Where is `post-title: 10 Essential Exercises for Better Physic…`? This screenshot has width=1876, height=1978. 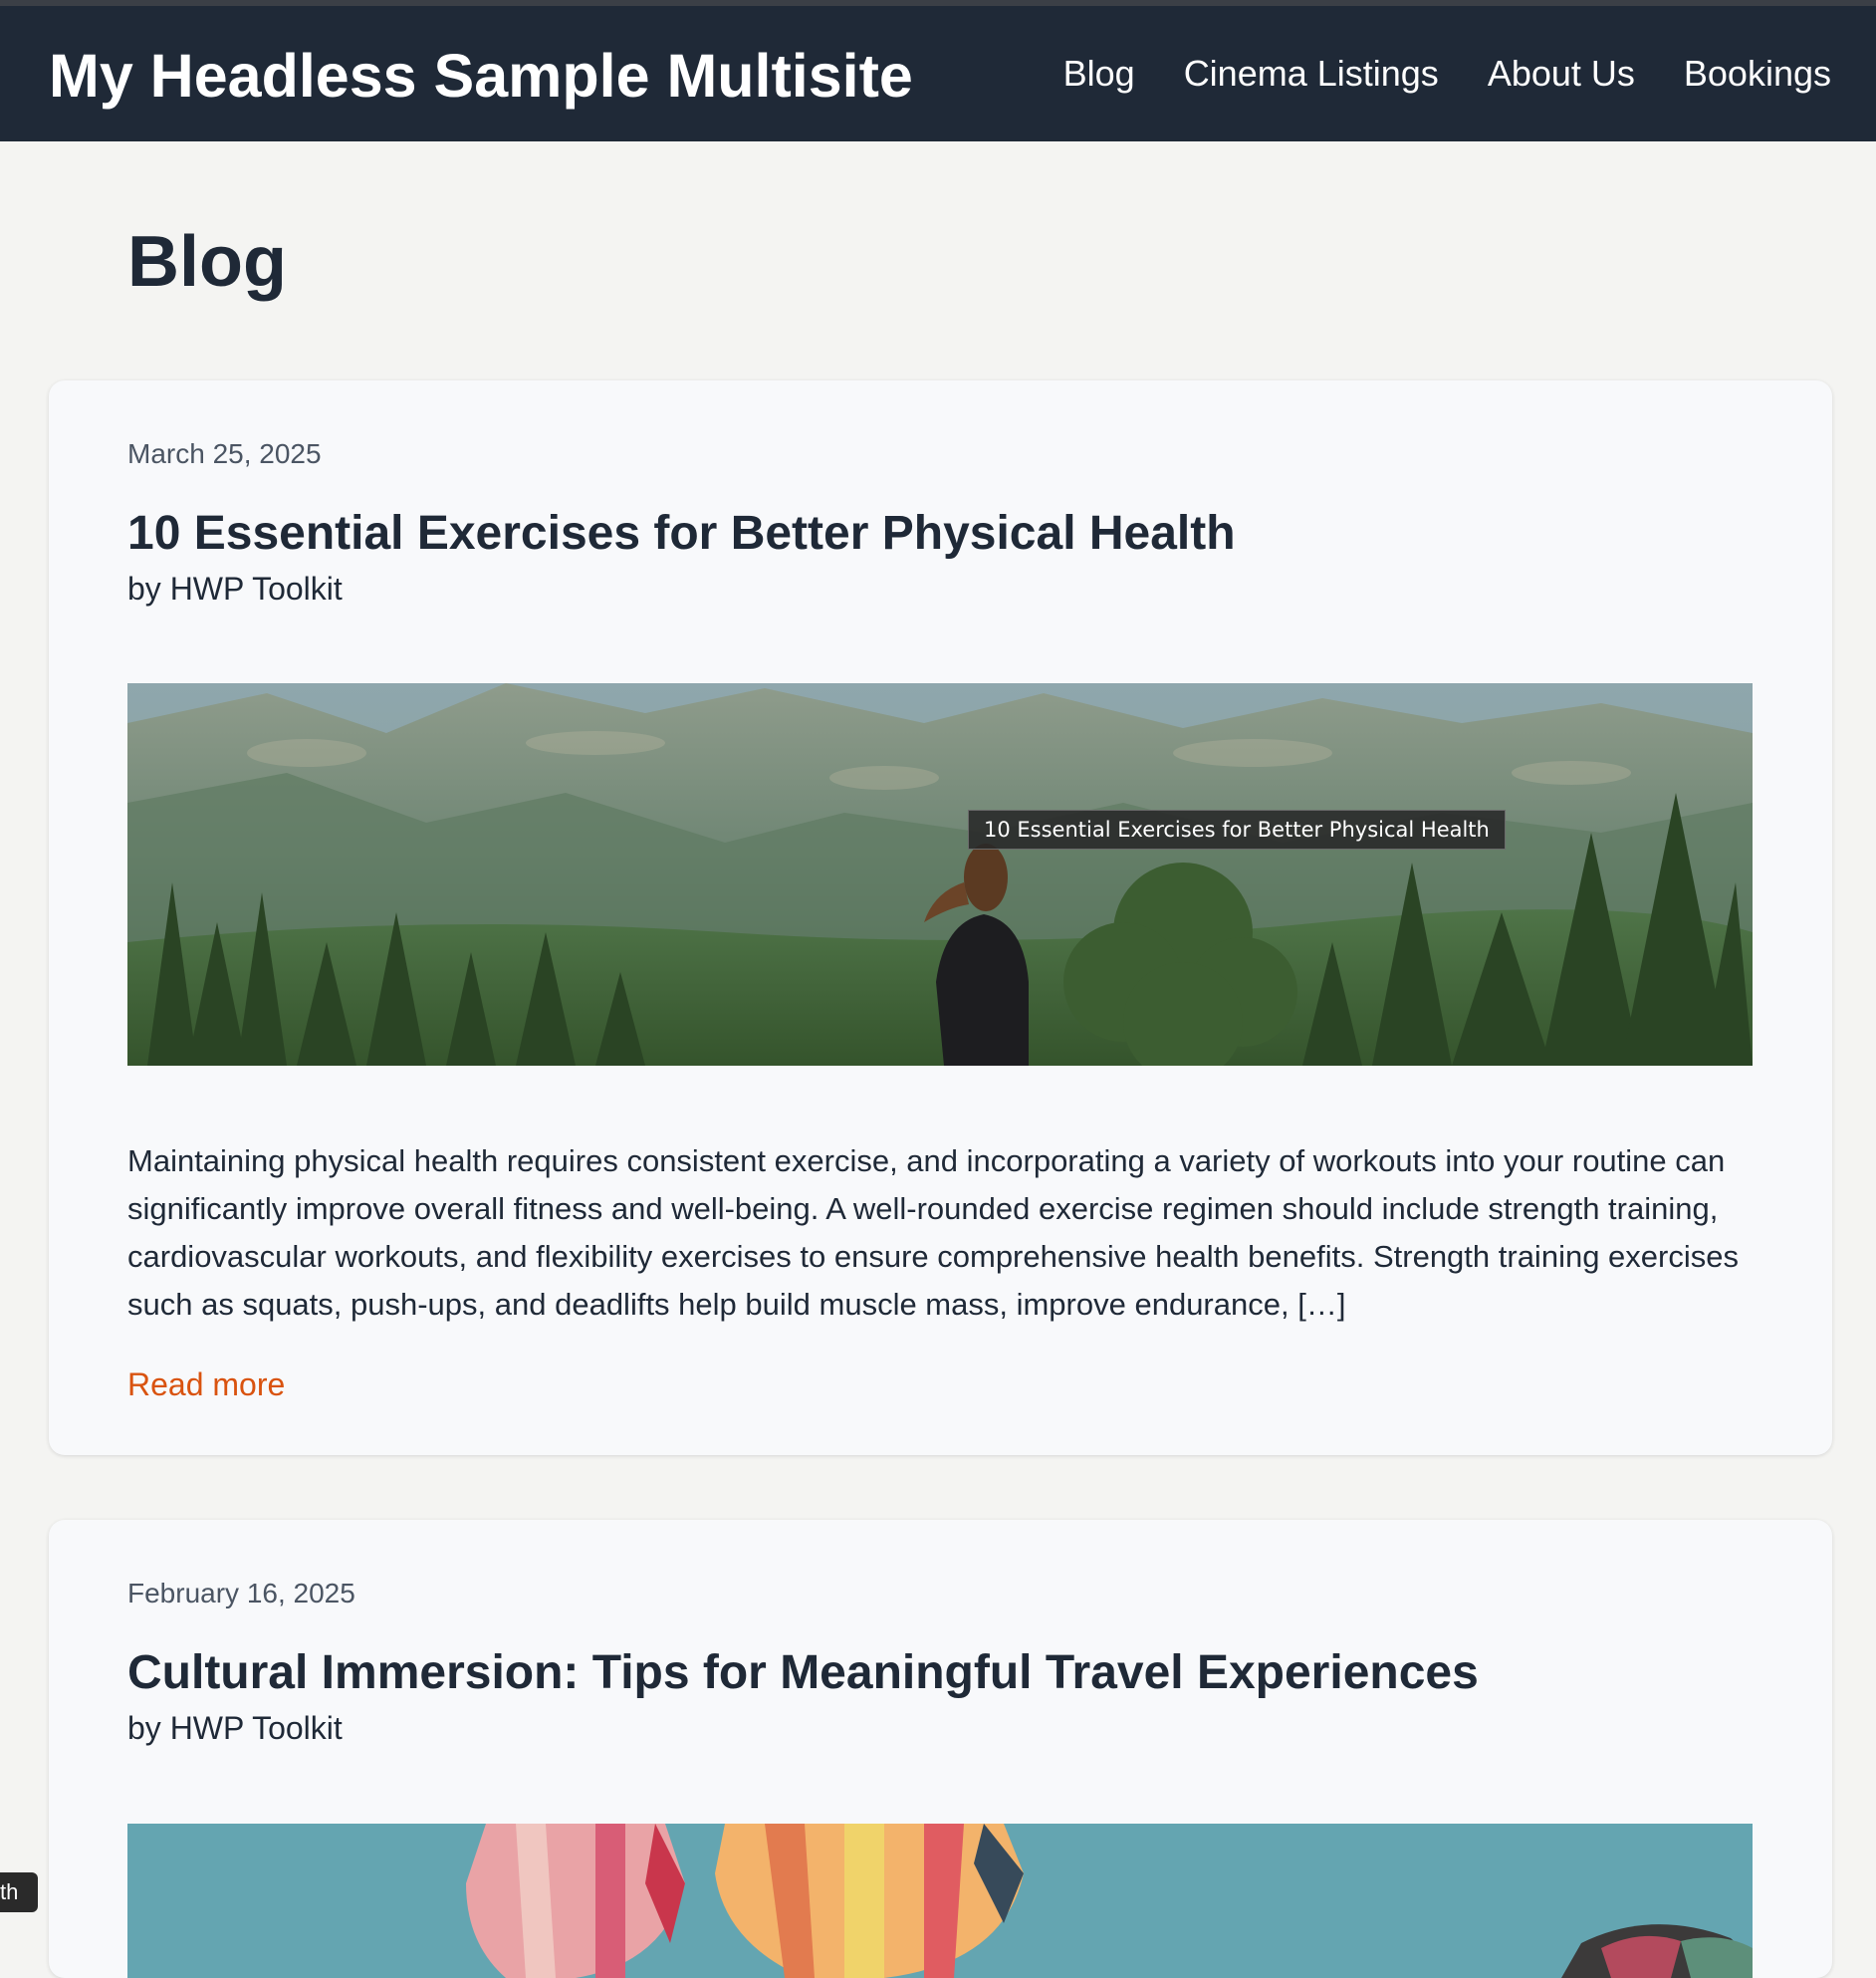 post-title: 10 Essential Exercises for Better Physic… is located at coordinates (681, 534).